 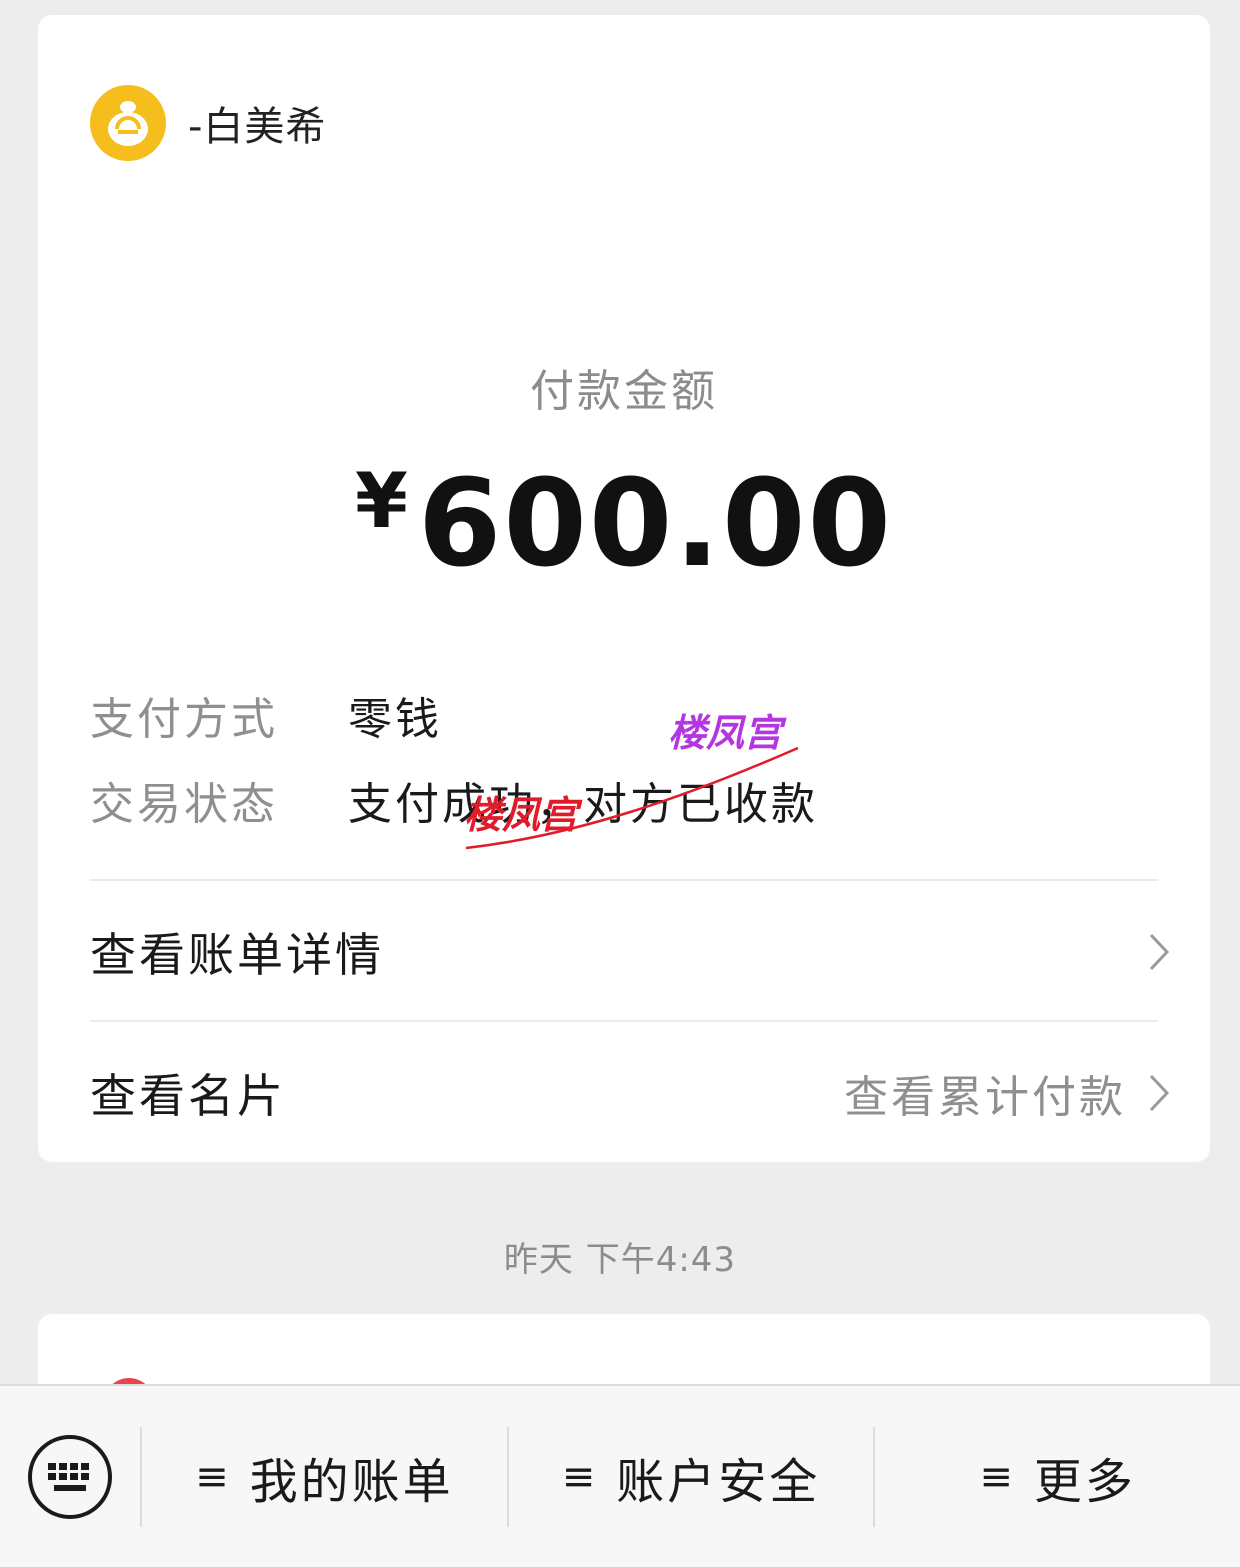 What do you see at coordinates (257, 127) in the screenshot?
I see `merchant-name: -白美希` at bounding box center [257, 127].